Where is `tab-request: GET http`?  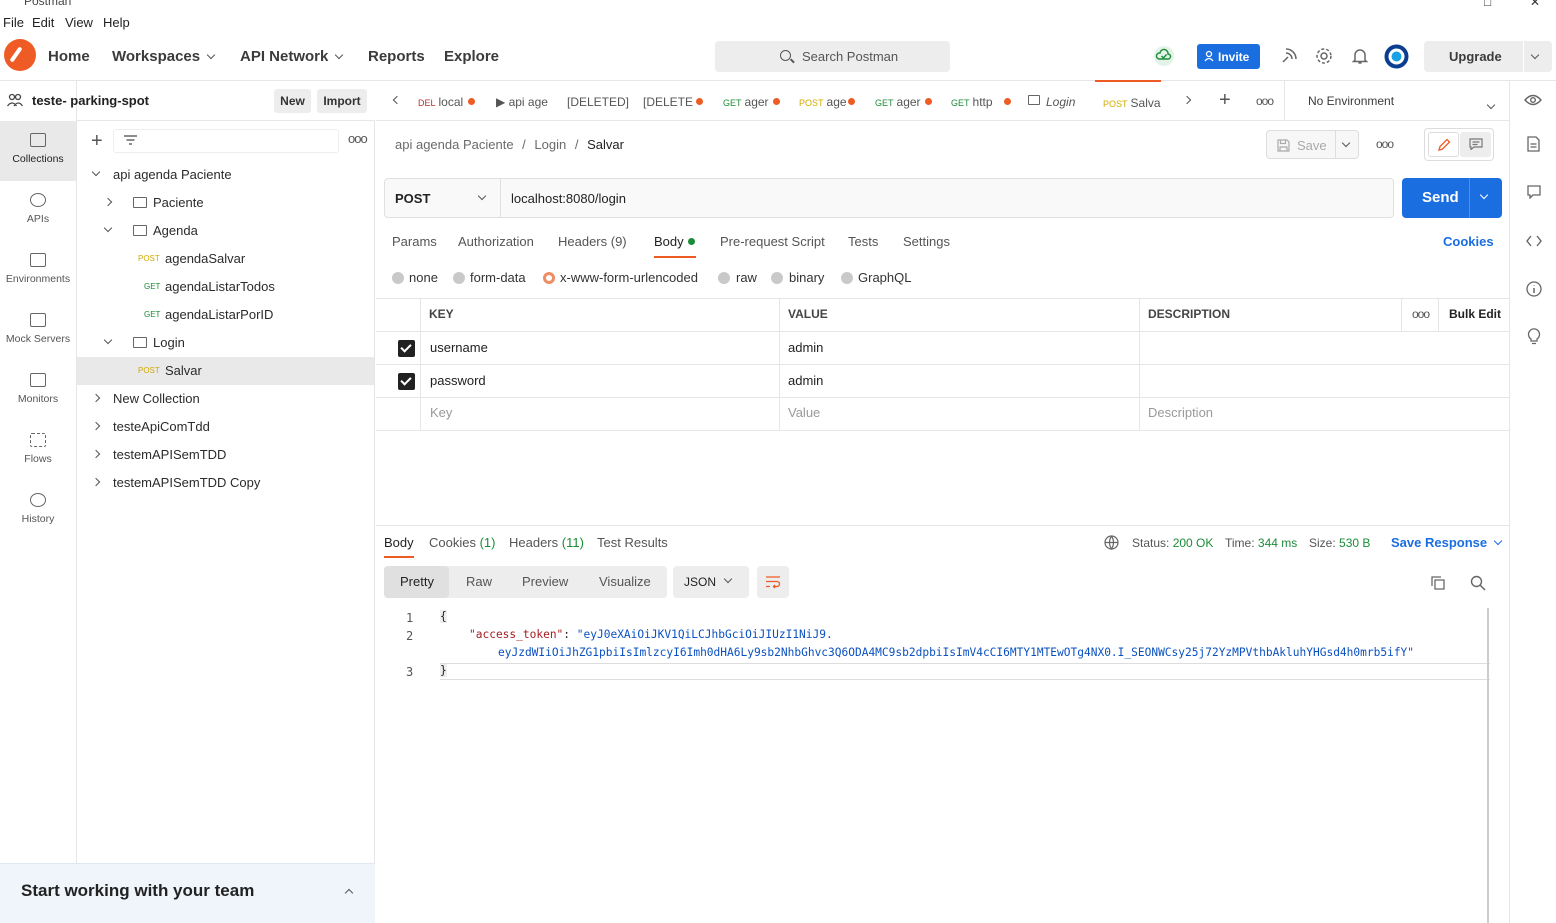
tab-request: GET http is located at coordinates (983, 101).